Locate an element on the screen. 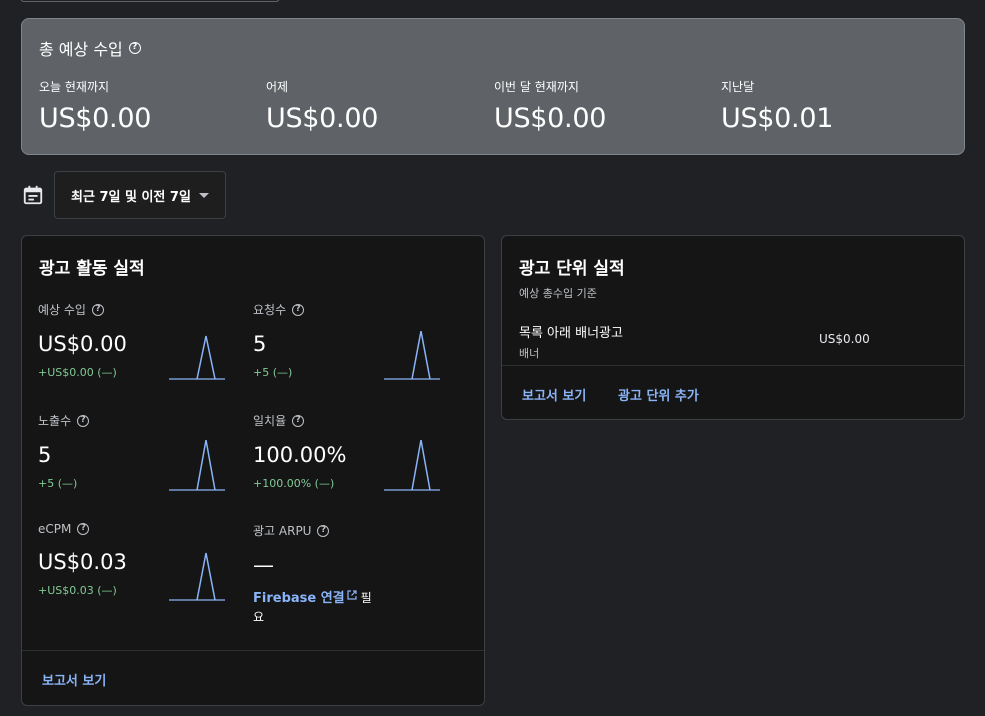  external-link-icon is located at coordinates (352, 595).